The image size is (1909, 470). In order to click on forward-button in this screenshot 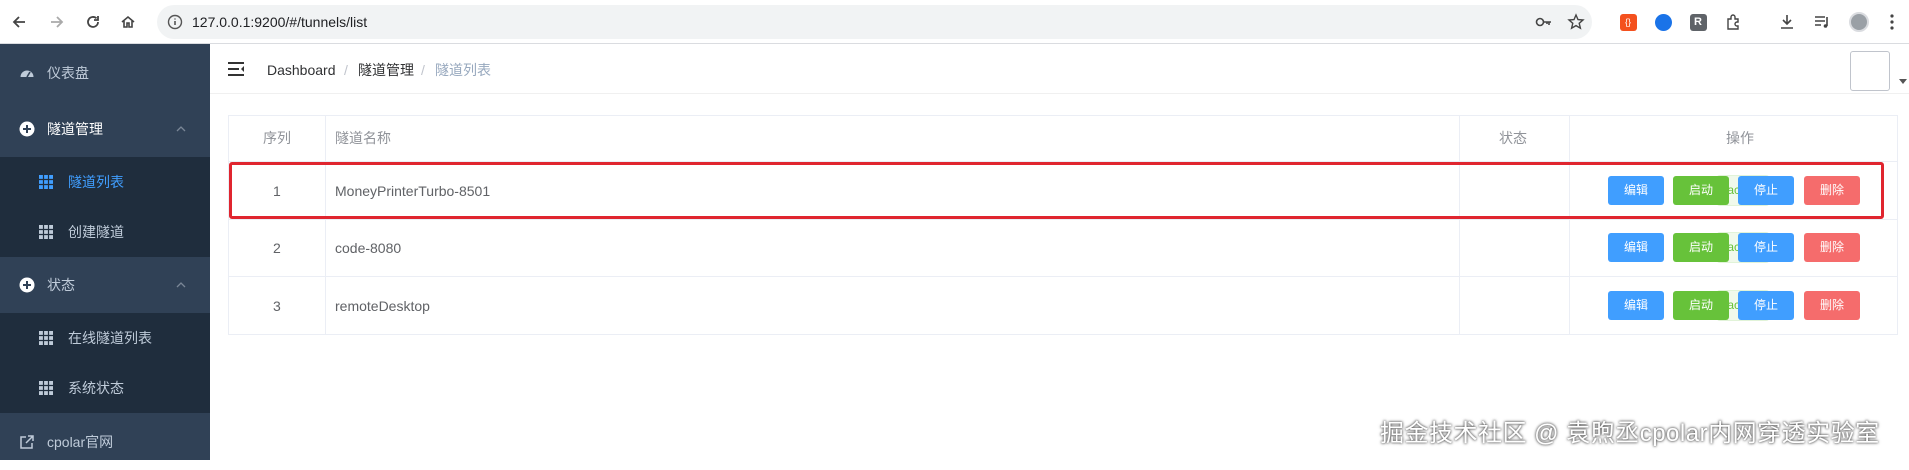, I will do `click(56, 22)`.